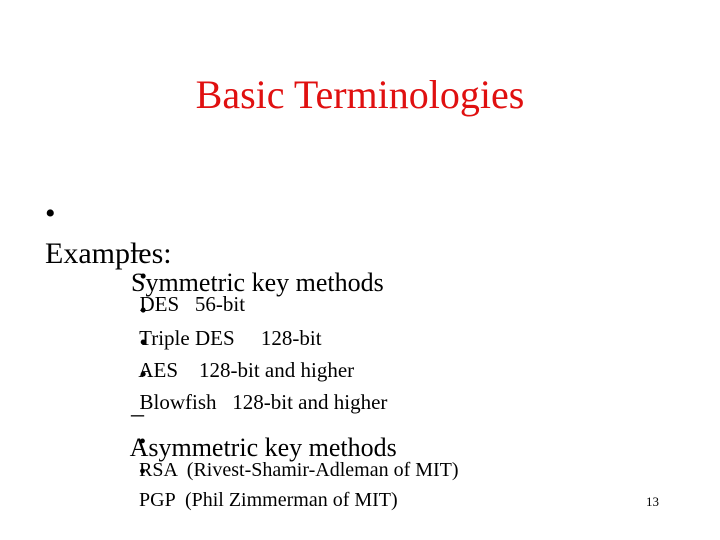  What do you see at coordinates (652, 501) in the screenshot?
I see `page-number: 13` at bounding box center [652, 501].